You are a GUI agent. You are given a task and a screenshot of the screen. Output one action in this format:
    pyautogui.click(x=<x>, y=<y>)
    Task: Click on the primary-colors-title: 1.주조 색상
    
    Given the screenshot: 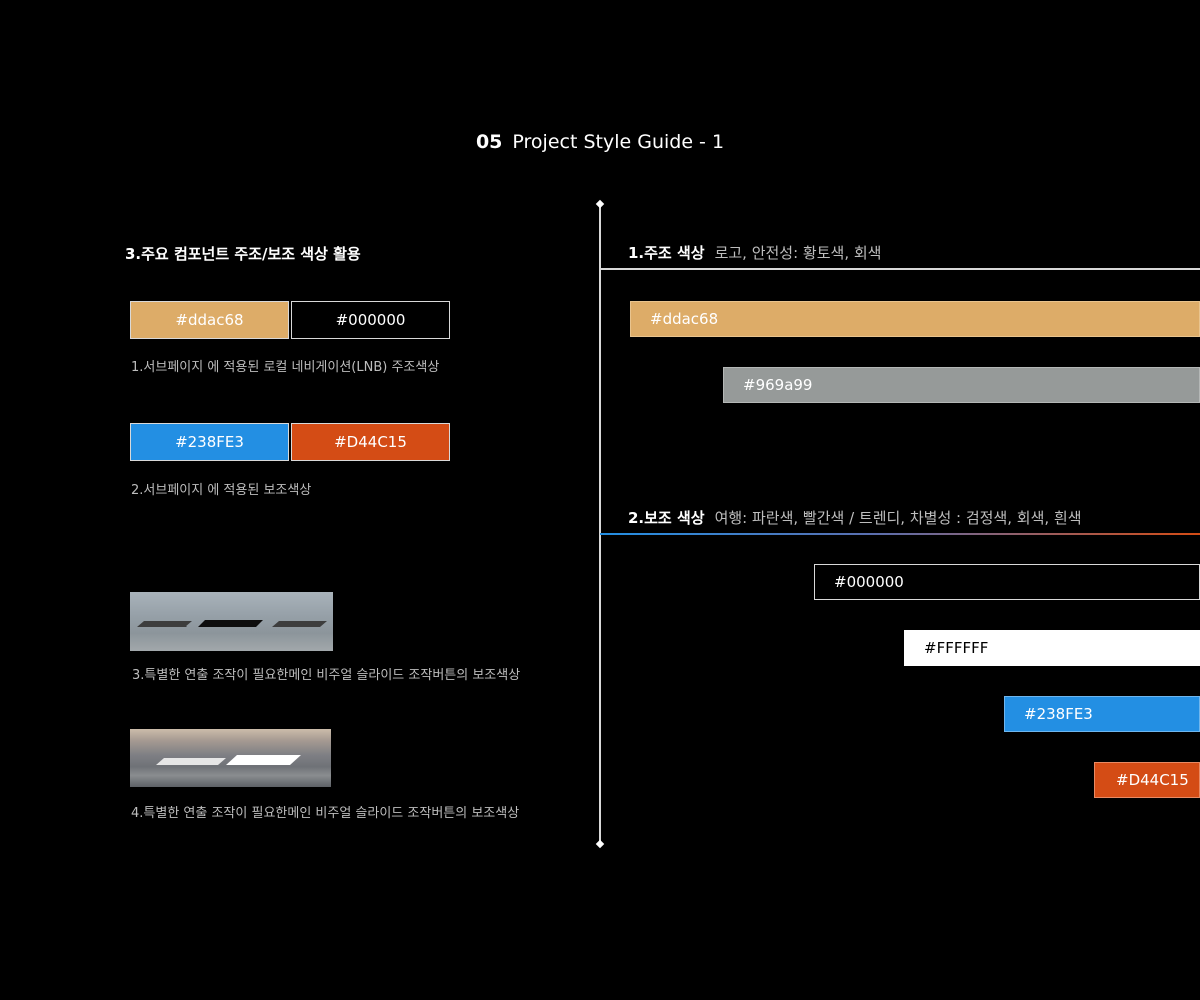 What is the action you would take?
    pyautogui.click(x=666, y=253)
    